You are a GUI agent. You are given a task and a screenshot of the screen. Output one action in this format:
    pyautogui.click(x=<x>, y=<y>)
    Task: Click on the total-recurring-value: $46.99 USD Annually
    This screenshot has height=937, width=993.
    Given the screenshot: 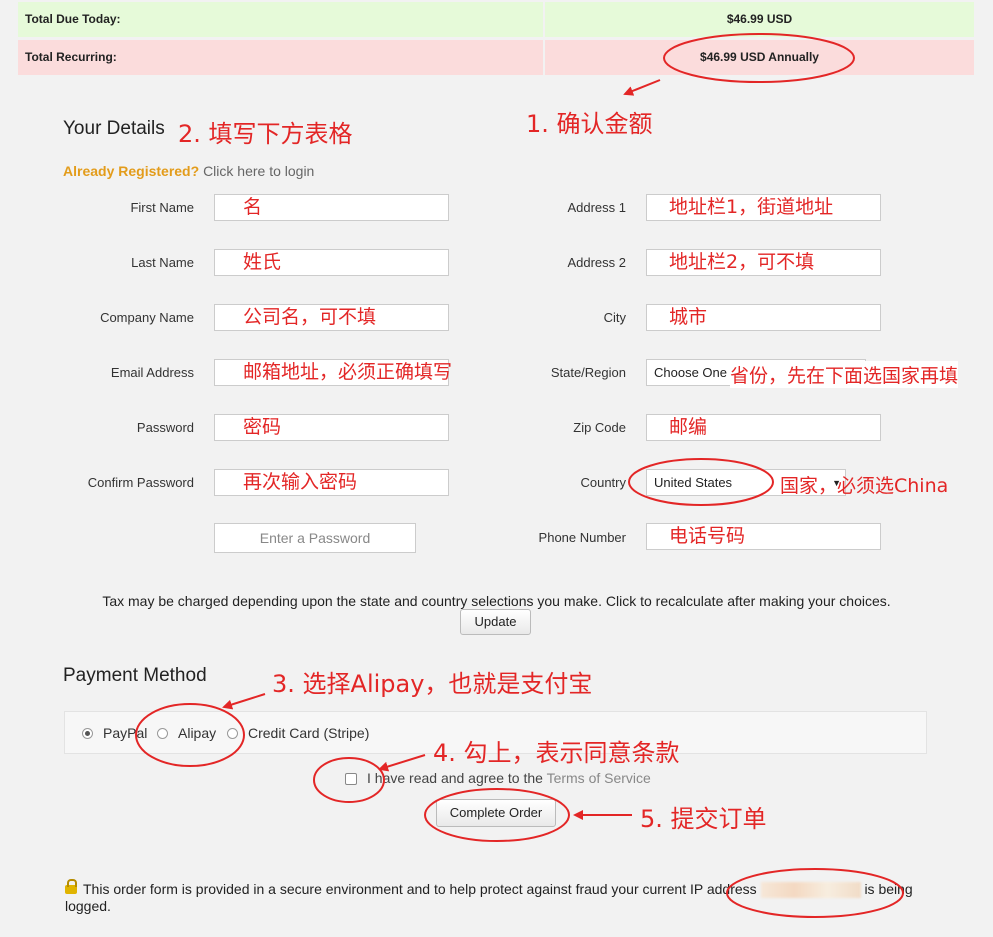 What is the action you would take?
    pyautogui.click(x=759, y=57)
    